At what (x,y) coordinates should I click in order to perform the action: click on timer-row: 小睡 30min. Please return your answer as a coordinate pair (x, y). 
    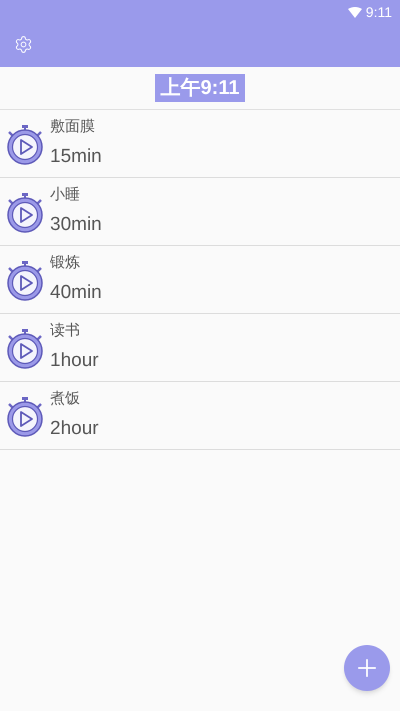
    Looking at the image, I should click on (200, 212).